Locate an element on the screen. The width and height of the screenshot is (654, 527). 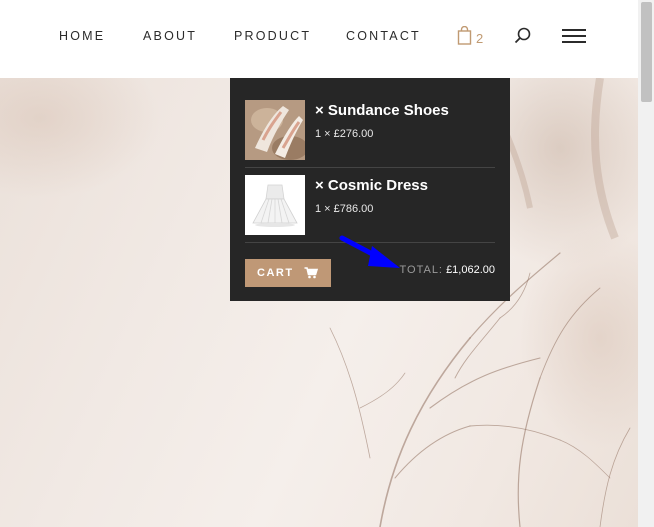
cart-item-quantity-price: 1 × £276.00 is located at coordinates (344, 134).